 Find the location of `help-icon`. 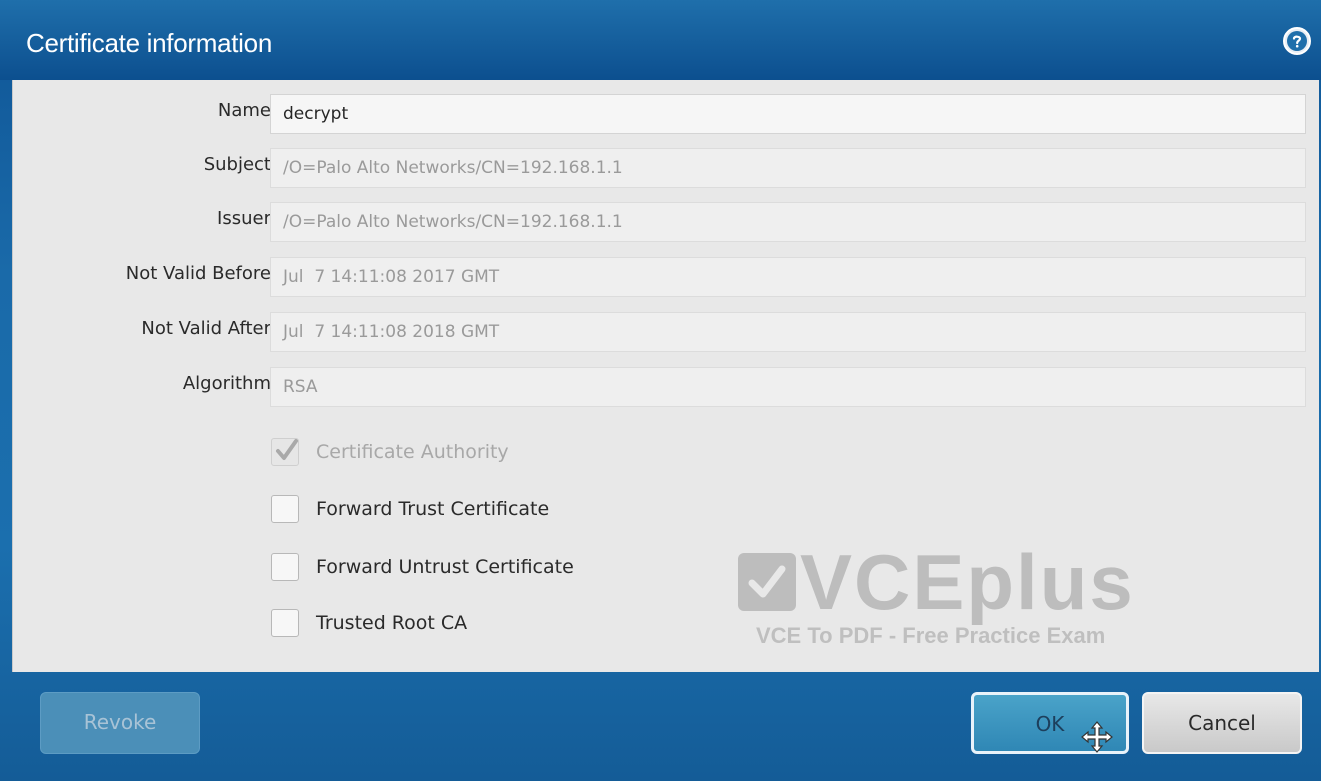

help-icon is located at coordinates (1297, 41).